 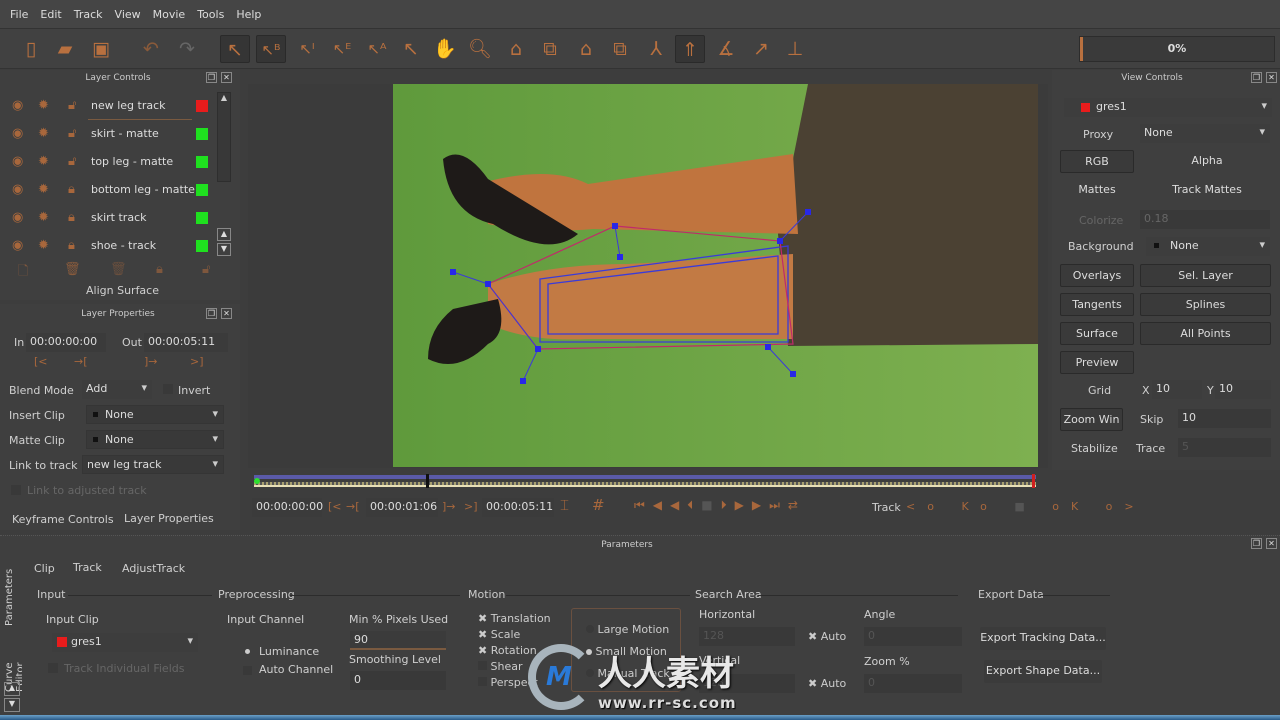 What do you see at coordinates (827, 636) in the screenshot?
I see `horizontal-auto-checkbox: ✖ Auto` at bounding box center [827, 636].